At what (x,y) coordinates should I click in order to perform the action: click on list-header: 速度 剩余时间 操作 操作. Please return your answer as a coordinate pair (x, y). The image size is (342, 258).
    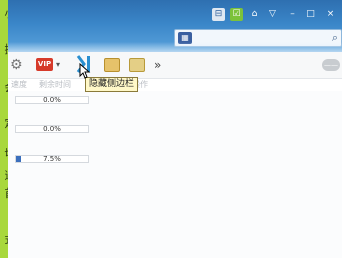
    Looking at the image, I should click on (175, 85).